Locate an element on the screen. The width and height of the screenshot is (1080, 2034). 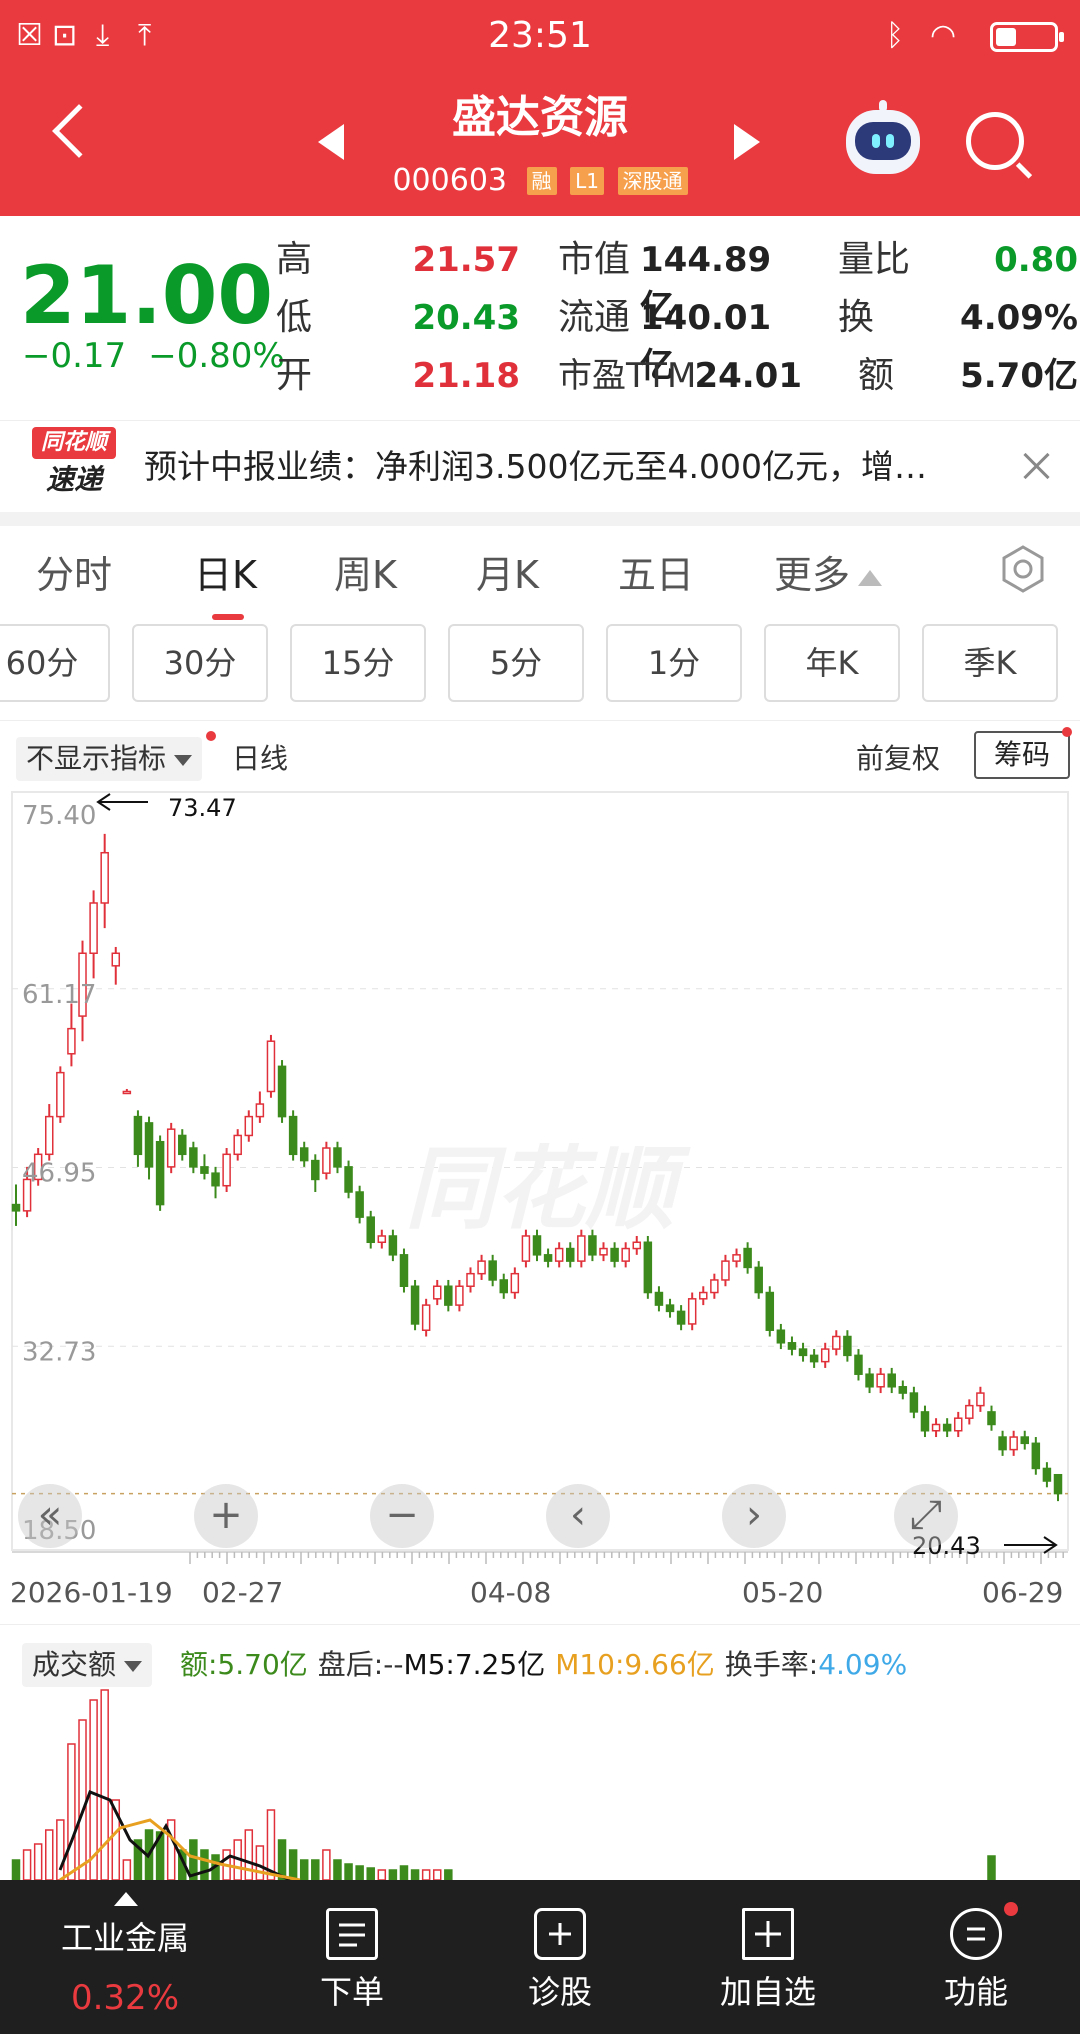
volume-chart is located at coordinates (540, 1780).